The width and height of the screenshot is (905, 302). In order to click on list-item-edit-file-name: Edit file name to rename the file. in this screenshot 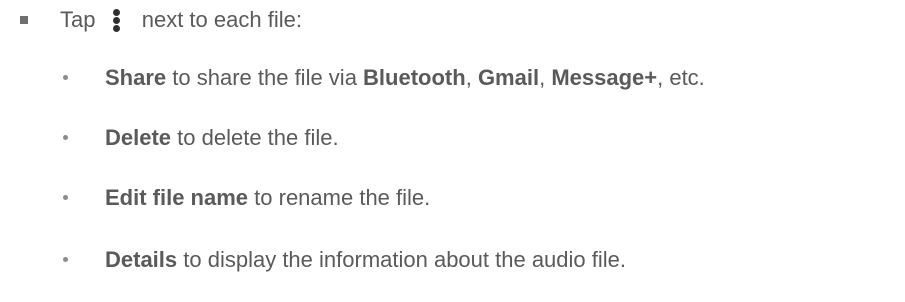, I will do `click(267, 198)`.